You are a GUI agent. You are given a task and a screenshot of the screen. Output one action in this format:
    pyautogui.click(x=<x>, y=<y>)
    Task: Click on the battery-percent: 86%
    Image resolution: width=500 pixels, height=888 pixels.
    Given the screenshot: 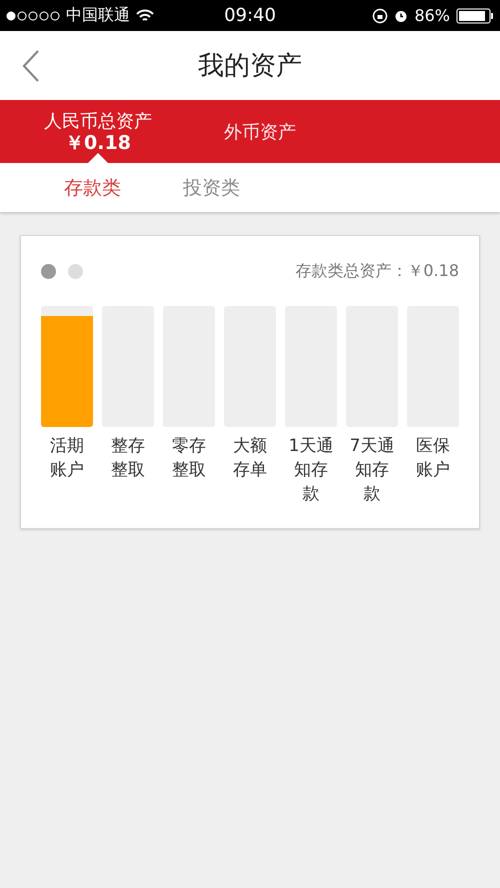 What is the action you would take?
    pyautogui.click(x=432, y=15)
    